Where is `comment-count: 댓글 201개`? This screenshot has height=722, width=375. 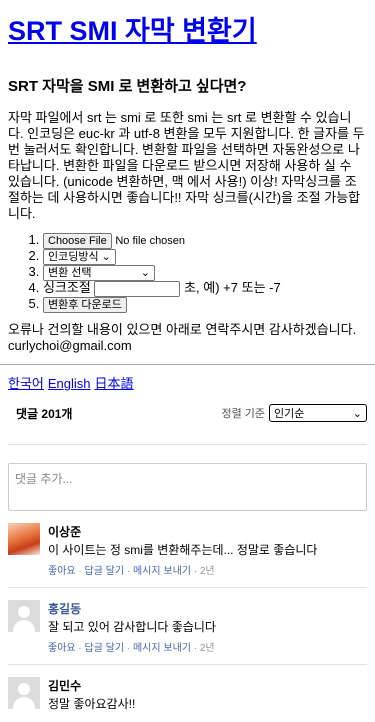
comment-count: 댓글 201개 is located at coordinates (44, 413).